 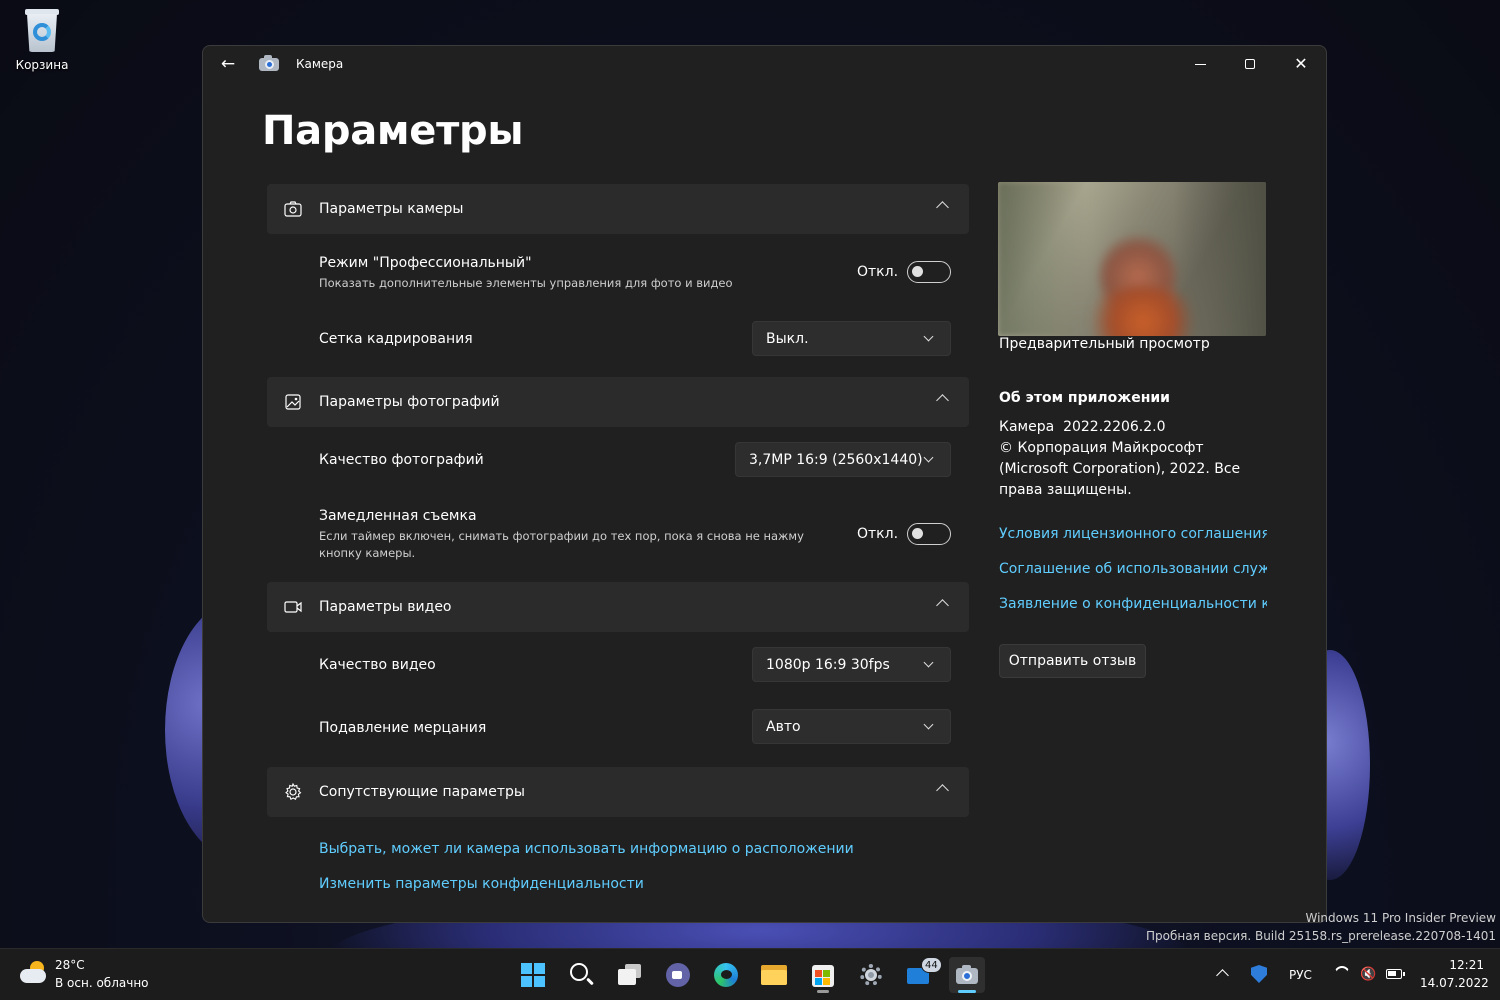 I want to click on store-bag-icon, so click(x=823, y=976).